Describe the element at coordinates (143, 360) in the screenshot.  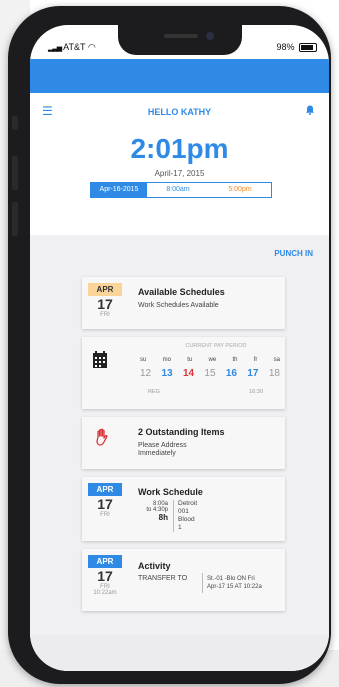
I see `weekday-label: su` at that location.